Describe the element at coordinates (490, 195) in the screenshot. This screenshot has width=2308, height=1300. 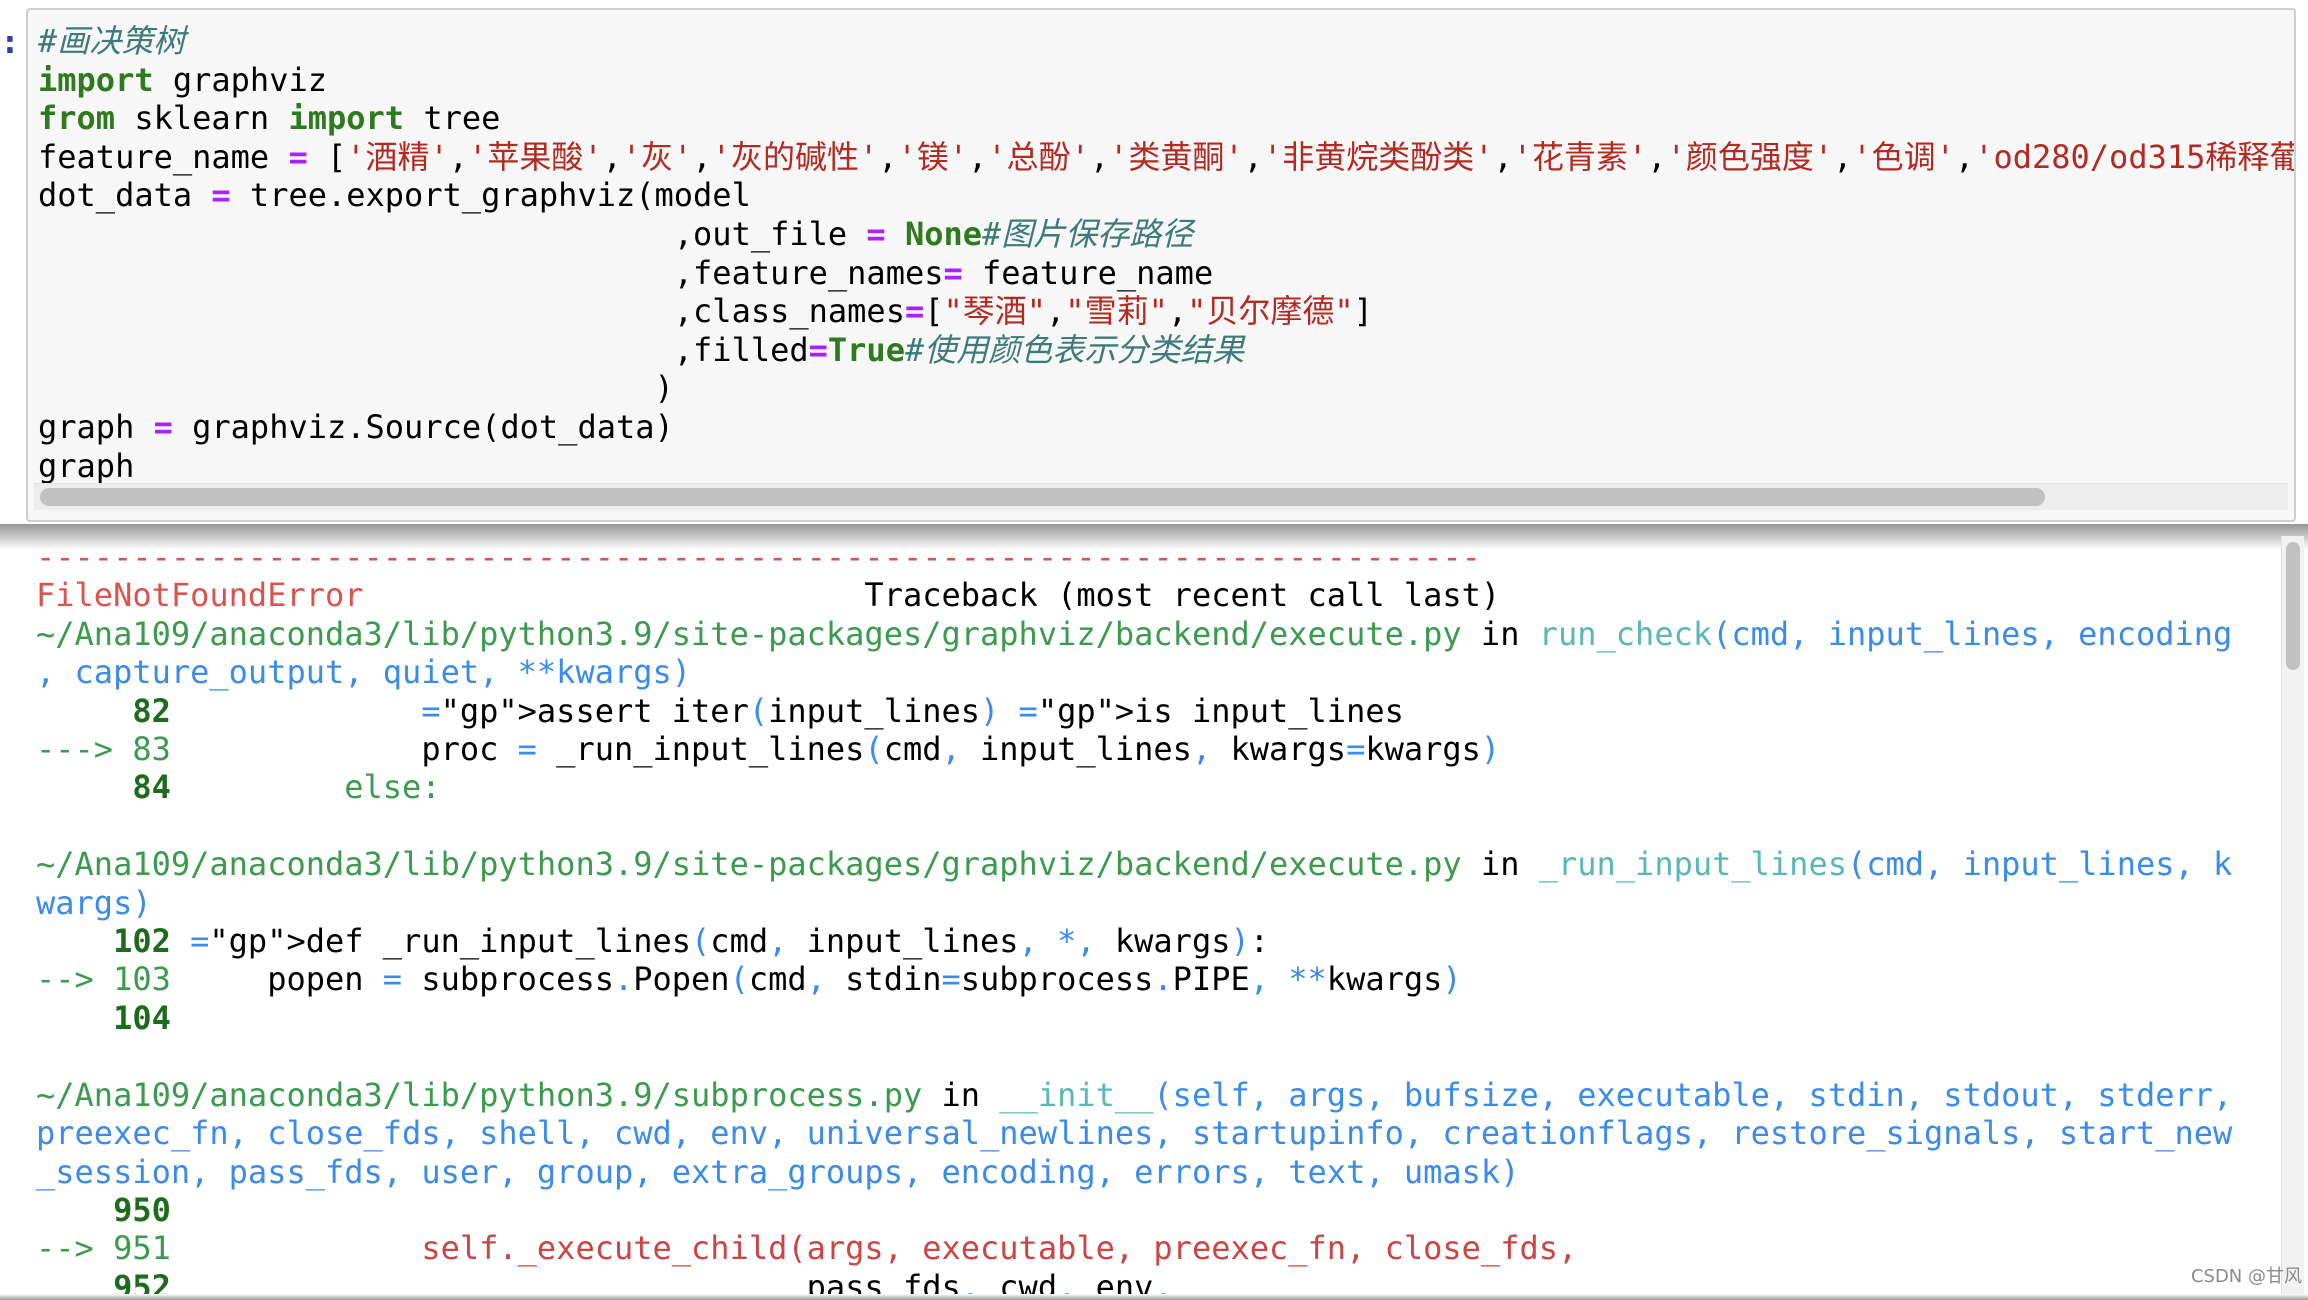
I see `function-call: tree.export_graphviz(model` at that location.